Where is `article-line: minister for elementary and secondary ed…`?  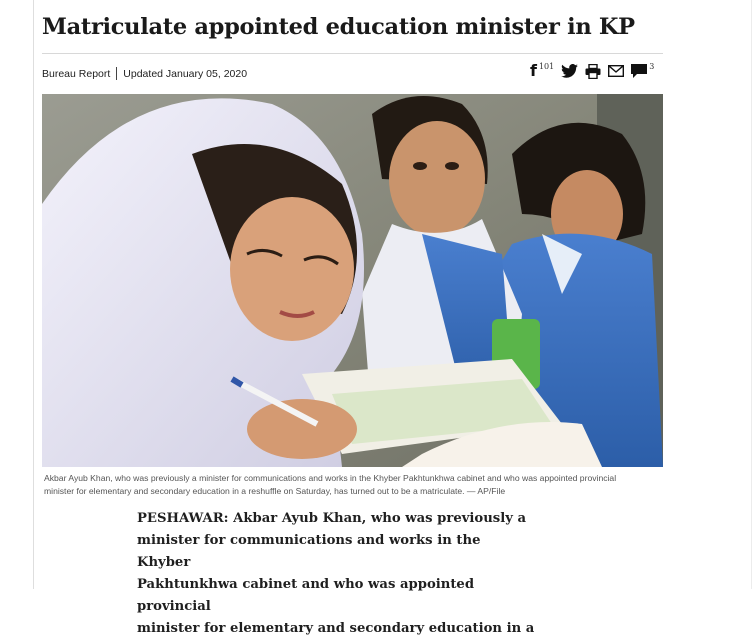 article-line: minister for elementary and secondary ed… is located at coordinates (336, 628).